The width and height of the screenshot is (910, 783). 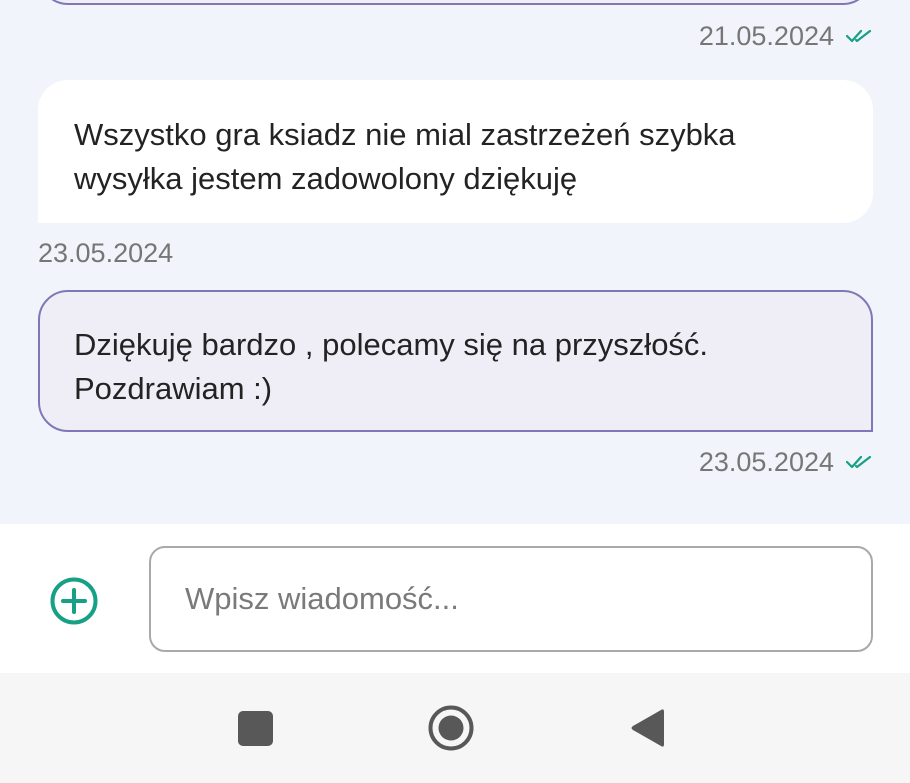 I want to click on back-triangle-icon, so click(x=647, y=728).